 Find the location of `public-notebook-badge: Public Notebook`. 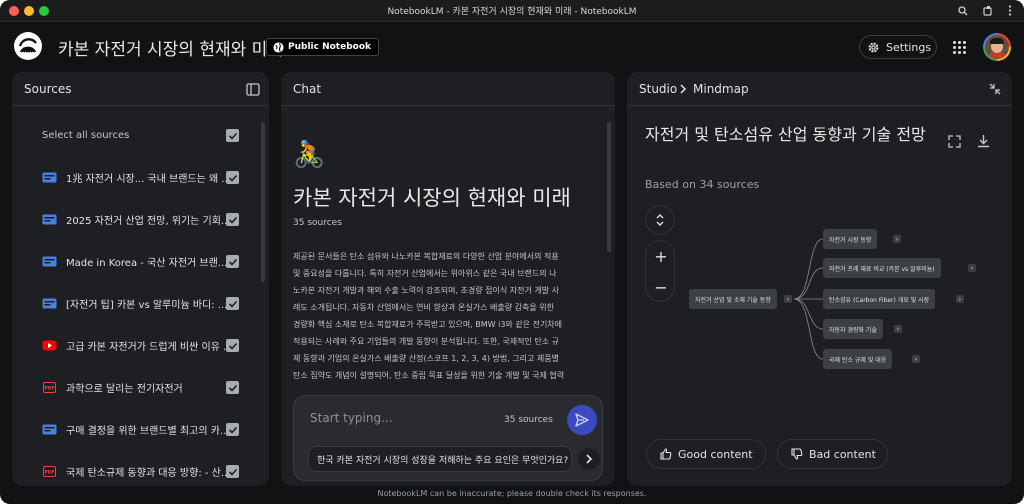

public-notebook-badge: Public Notebook is located at coordinates (322, 47).